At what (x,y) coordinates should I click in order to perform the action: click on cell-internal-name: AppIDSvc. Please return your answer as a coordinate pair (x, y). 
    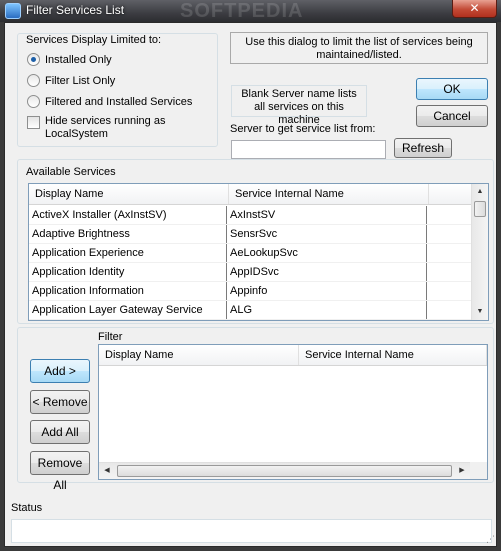
    Looking at the image, I should click on (327, 272).